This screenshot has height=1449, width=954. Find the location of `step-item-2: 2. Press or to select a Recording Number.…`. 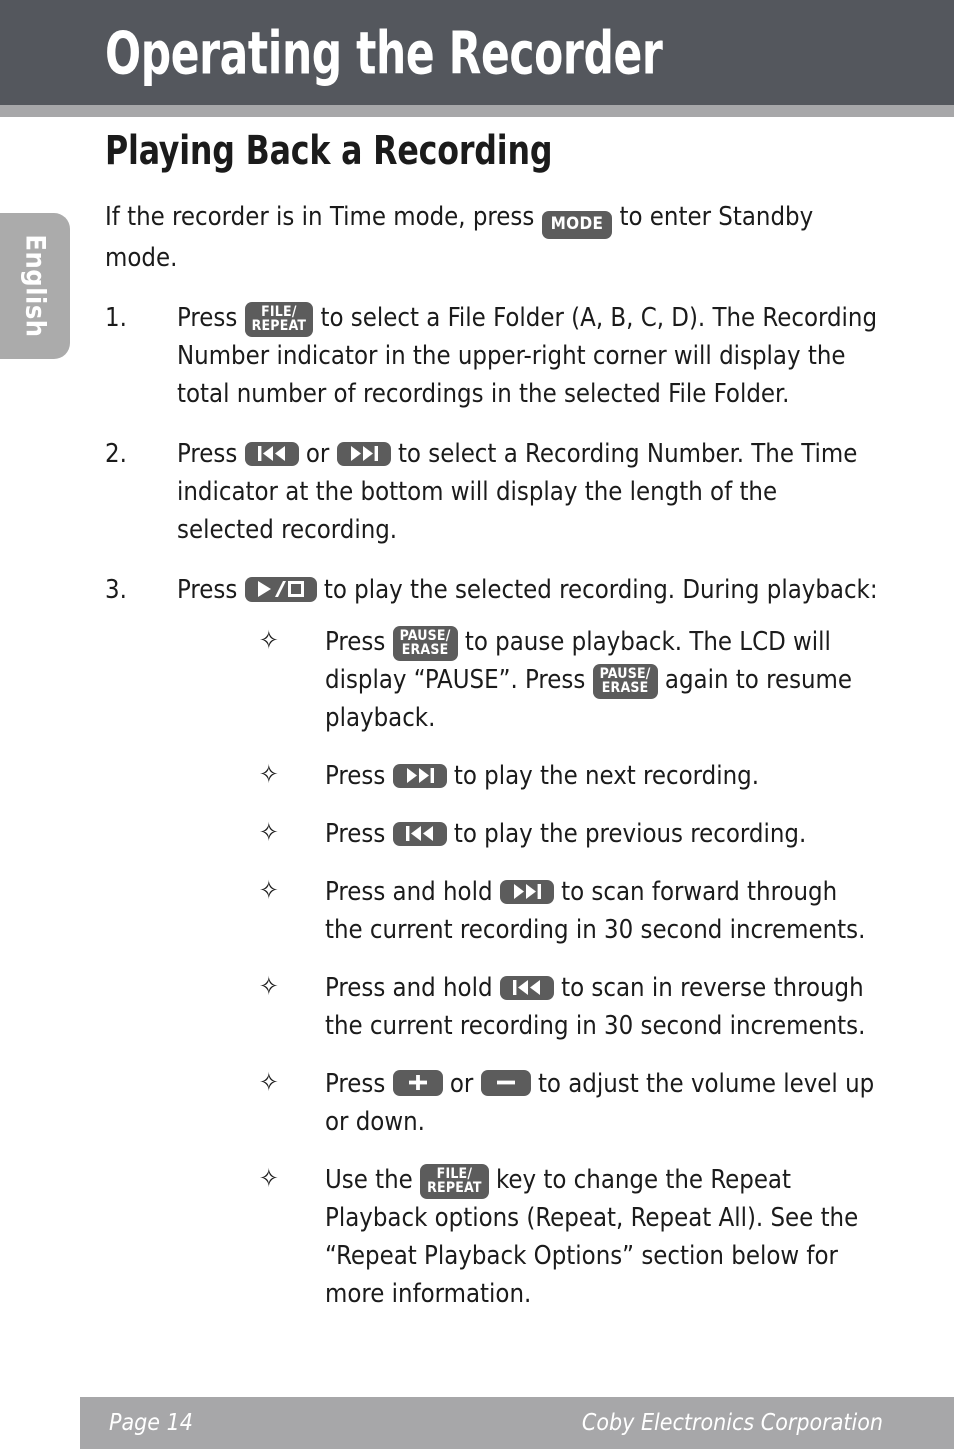

step-item-2: 2. Press or to select a Recording Number.… is located at coordinates (492, 492).